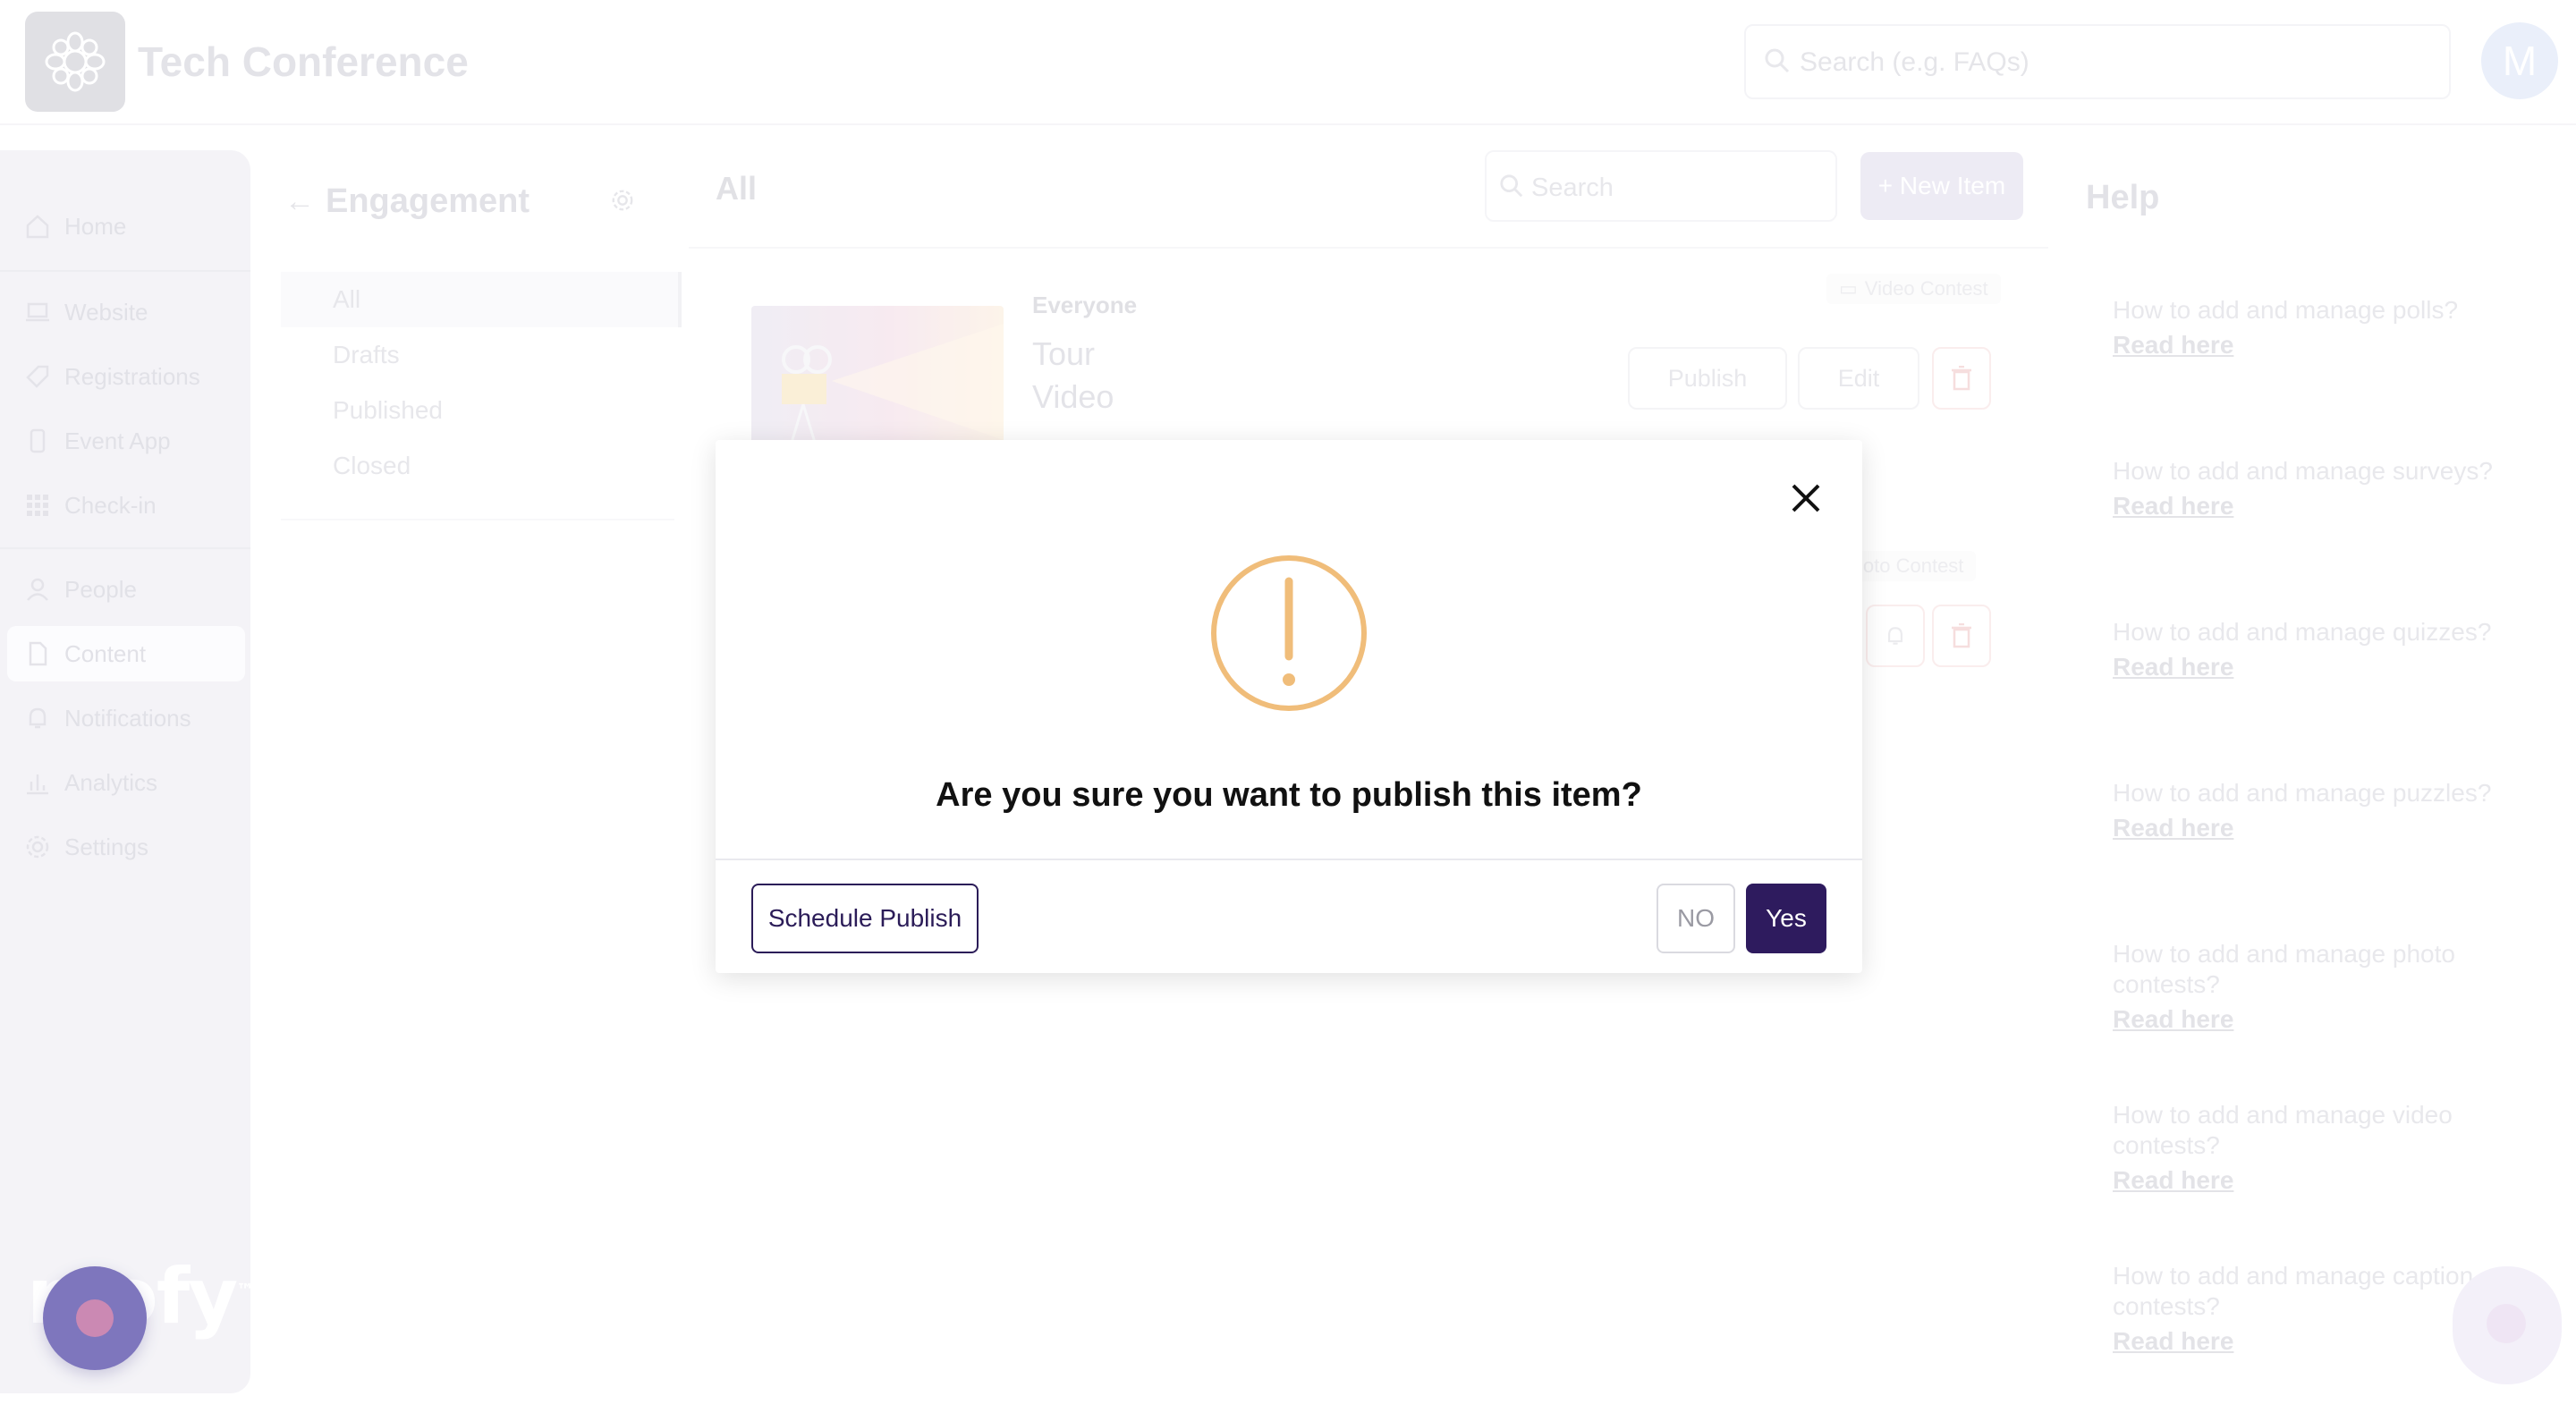 The image size is (2576, 1413). What do you see at coordinates (1786, 918) in the screenshot?
I see `yes-button: Yes` at bounding box center [1786, 918].